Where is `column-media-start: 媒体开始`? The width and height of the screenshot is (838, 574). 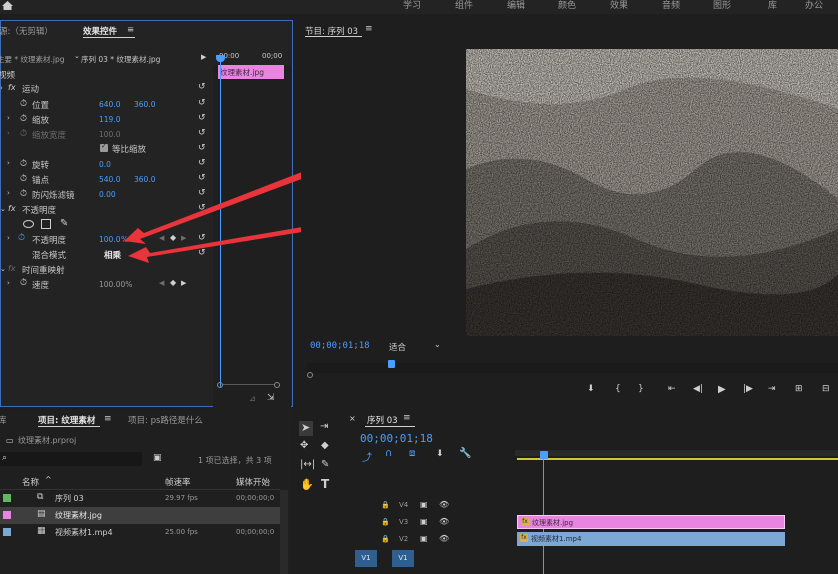
column-media-start: 媒体开始 is located at coordinates (253, 482).